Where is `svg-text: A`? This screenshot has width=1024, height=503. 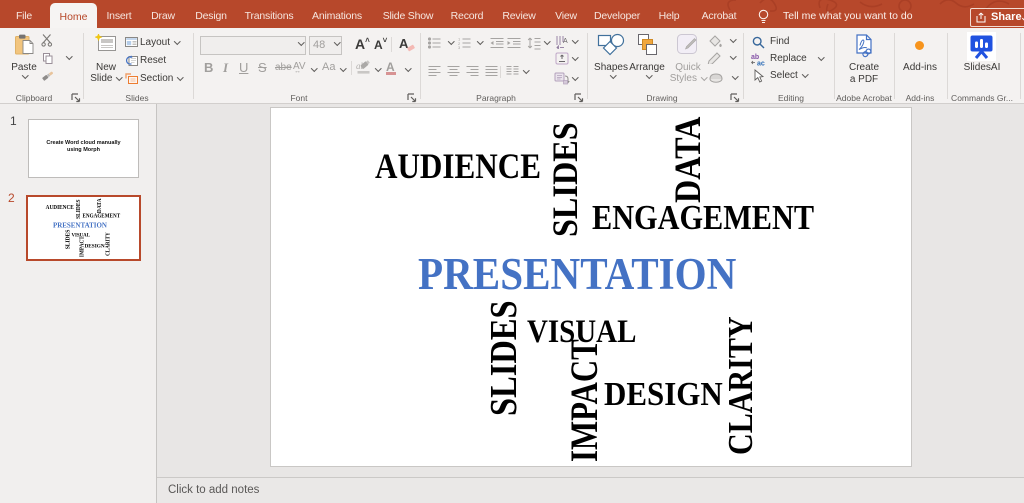
svg-text: A is located at coordinates (565, 41).